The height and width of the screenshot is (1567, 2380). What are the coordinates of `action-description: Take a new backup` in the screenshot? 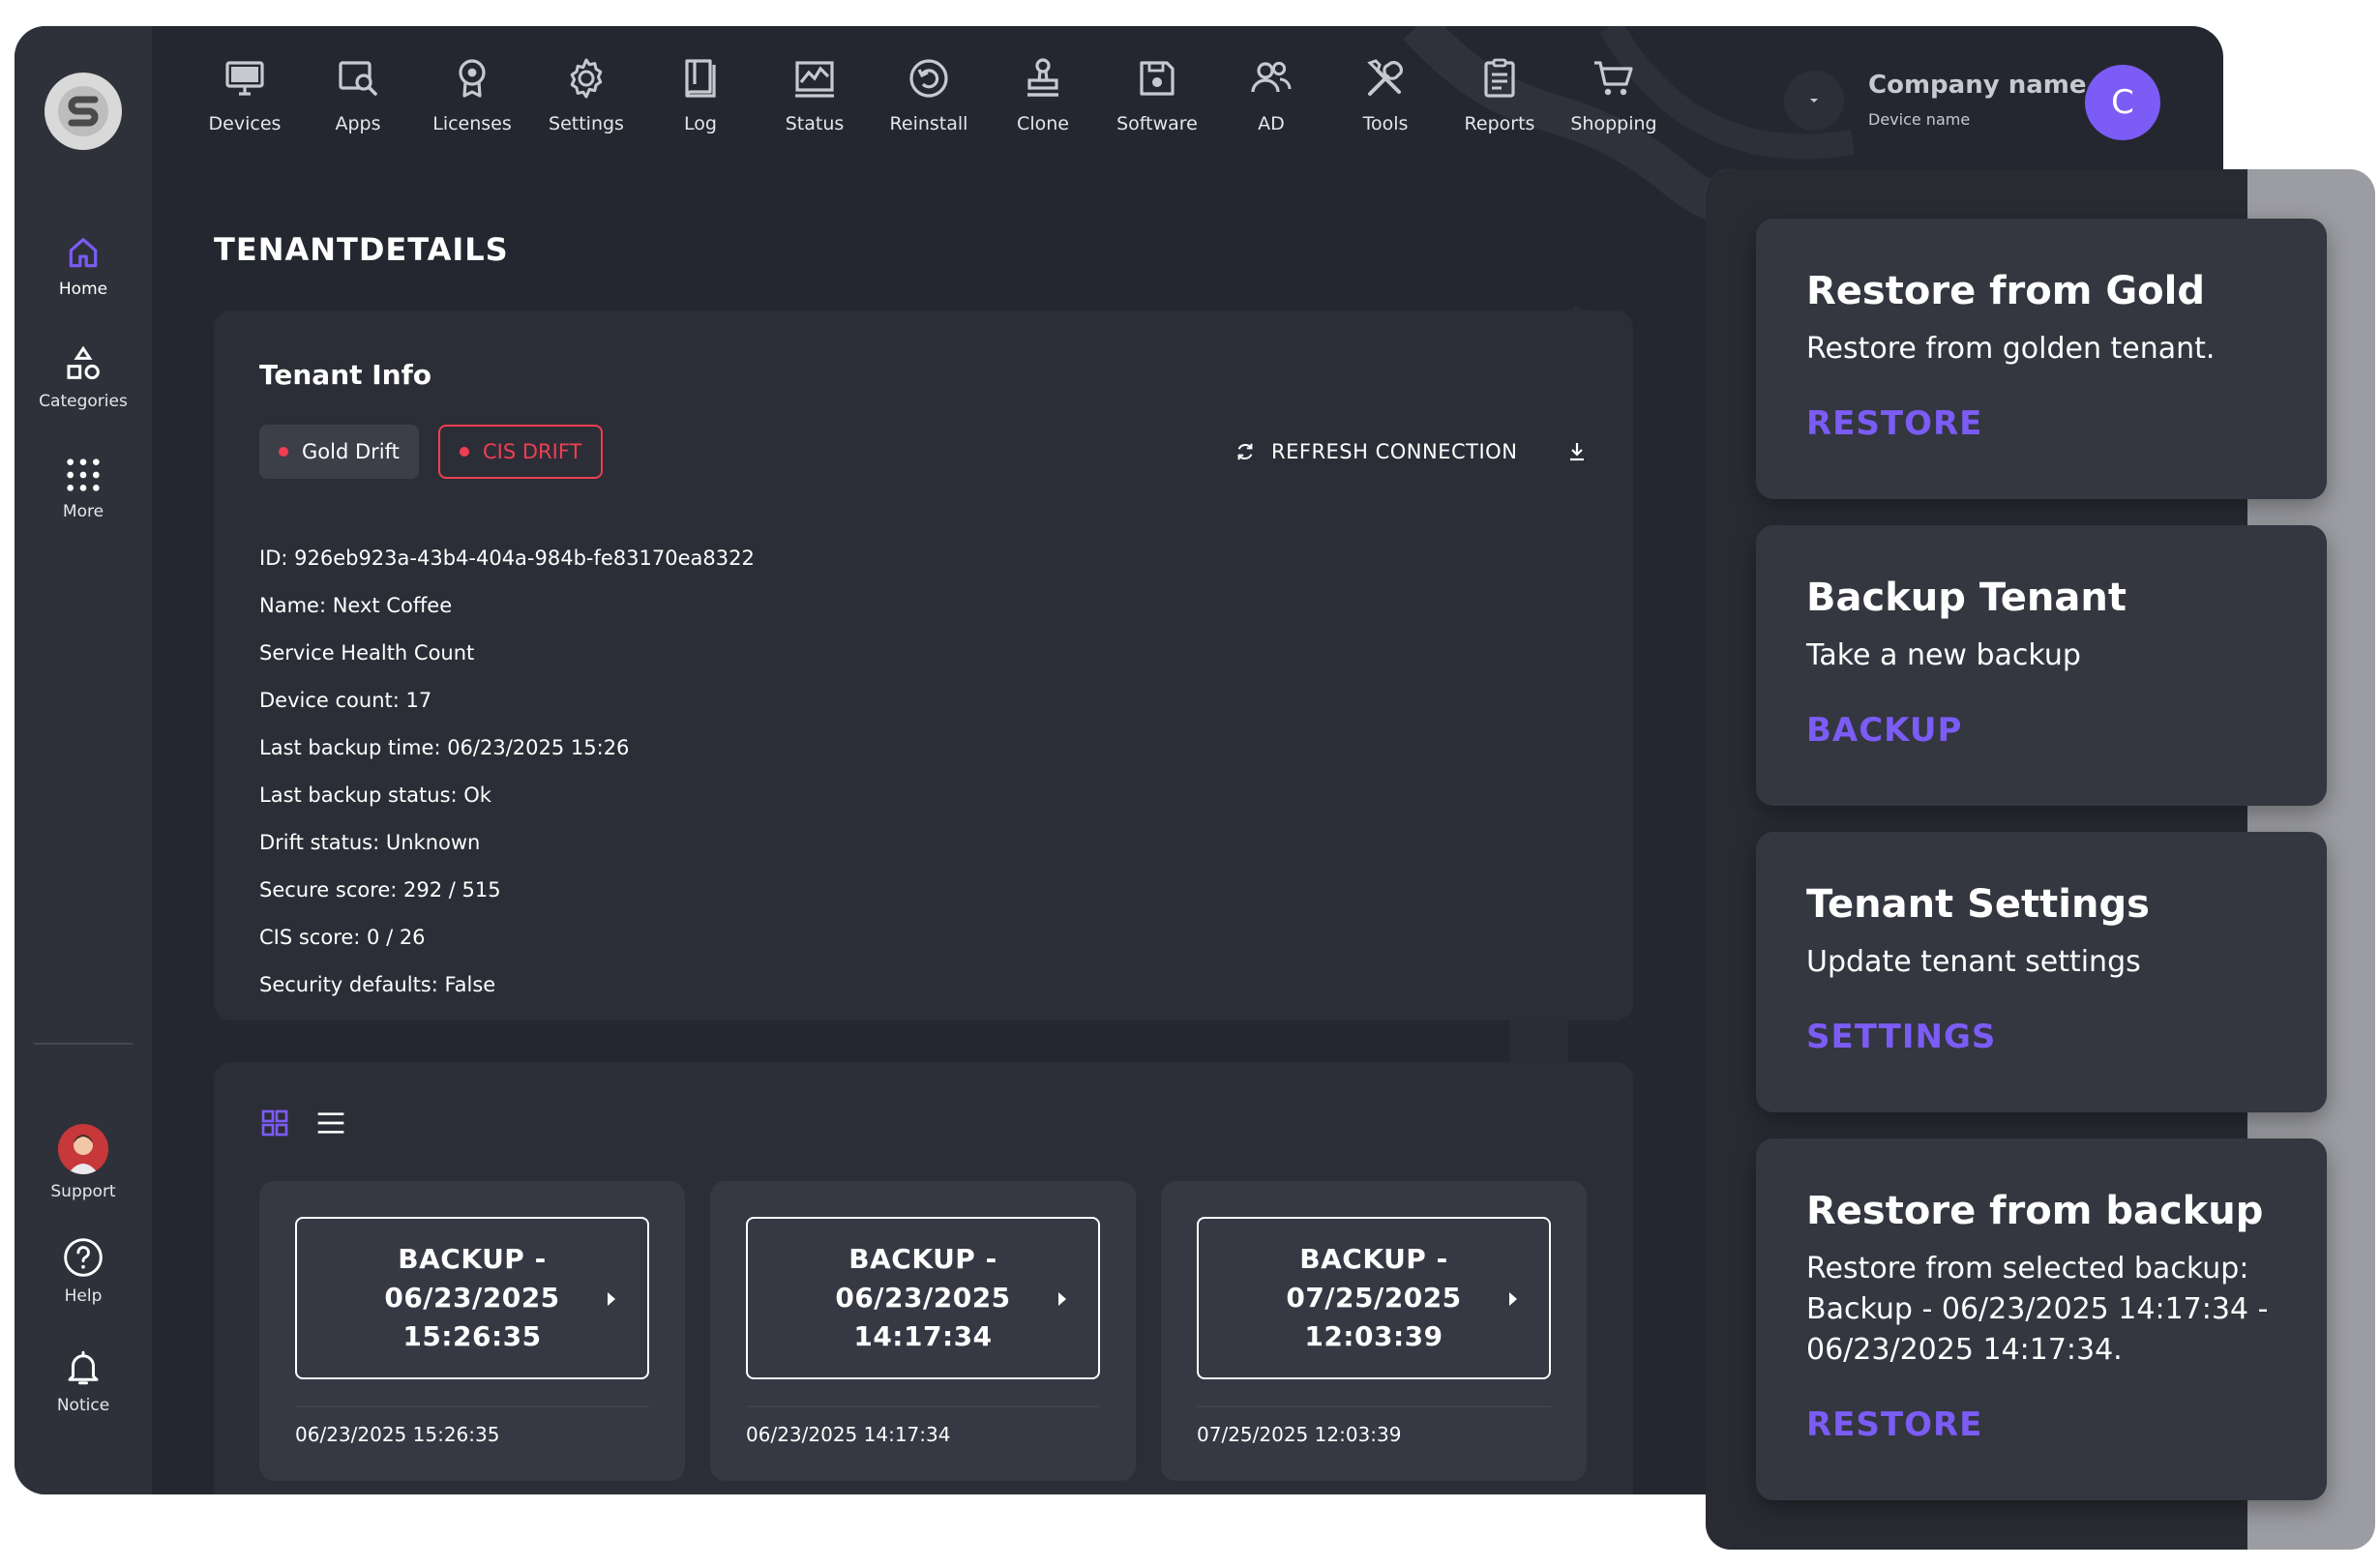 It's located at (1944, 655).